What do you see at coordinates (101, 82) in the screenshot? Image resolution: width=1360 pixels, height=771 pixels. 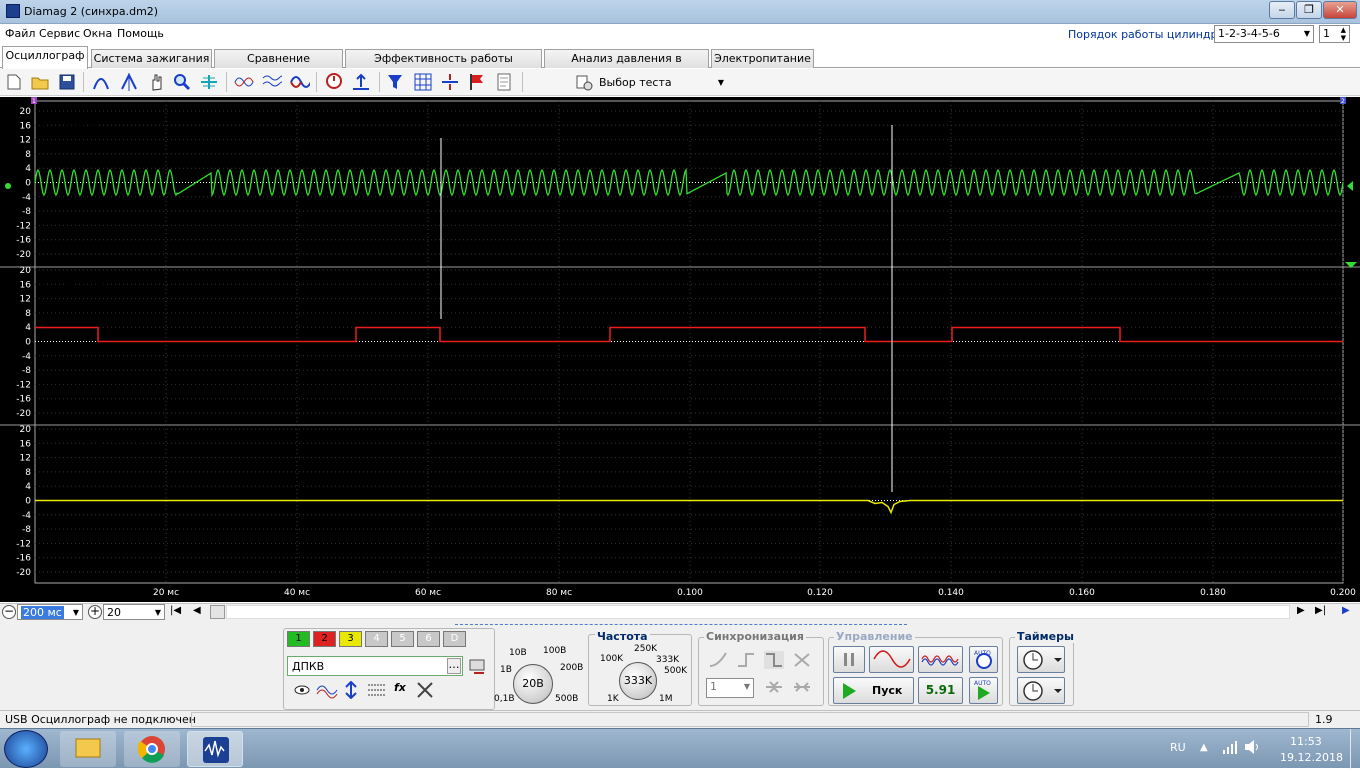 I see `cursor-a-icon` at bounding box center [101, 82].